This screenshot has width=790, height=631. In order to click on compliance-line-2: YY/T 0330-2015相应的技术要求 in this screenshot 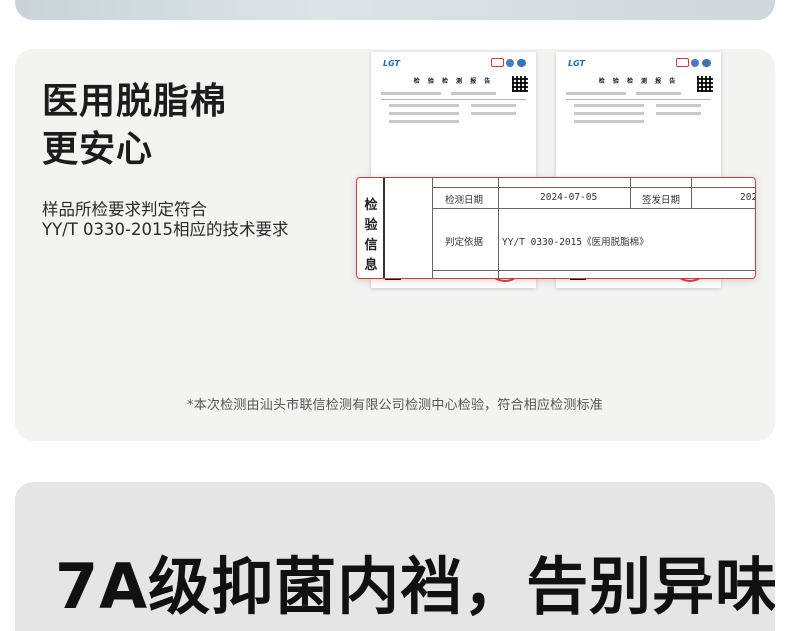, I will do `click(165, 229)`.